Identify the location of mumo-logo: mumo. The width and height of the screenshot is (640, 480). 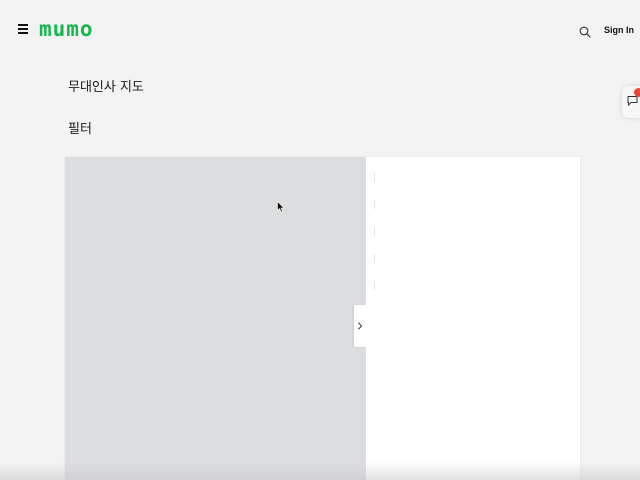
(66, 29).